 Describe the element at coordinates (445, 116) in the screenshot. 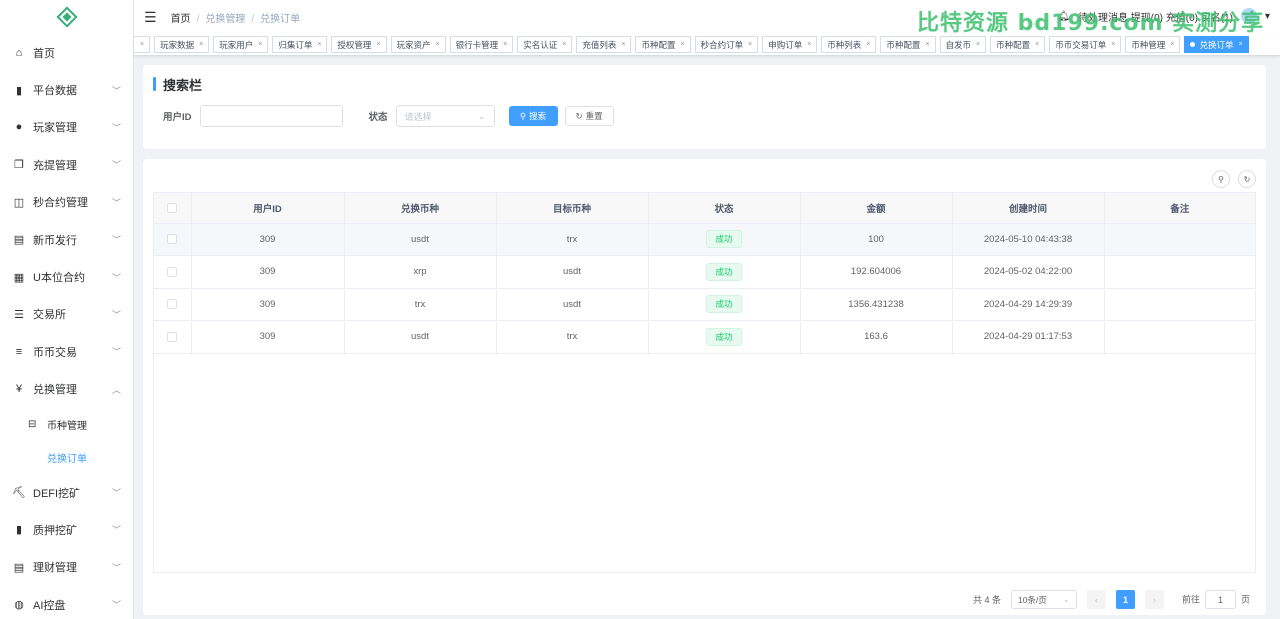

I see `status-select: 请选择 ⌄` at that location.